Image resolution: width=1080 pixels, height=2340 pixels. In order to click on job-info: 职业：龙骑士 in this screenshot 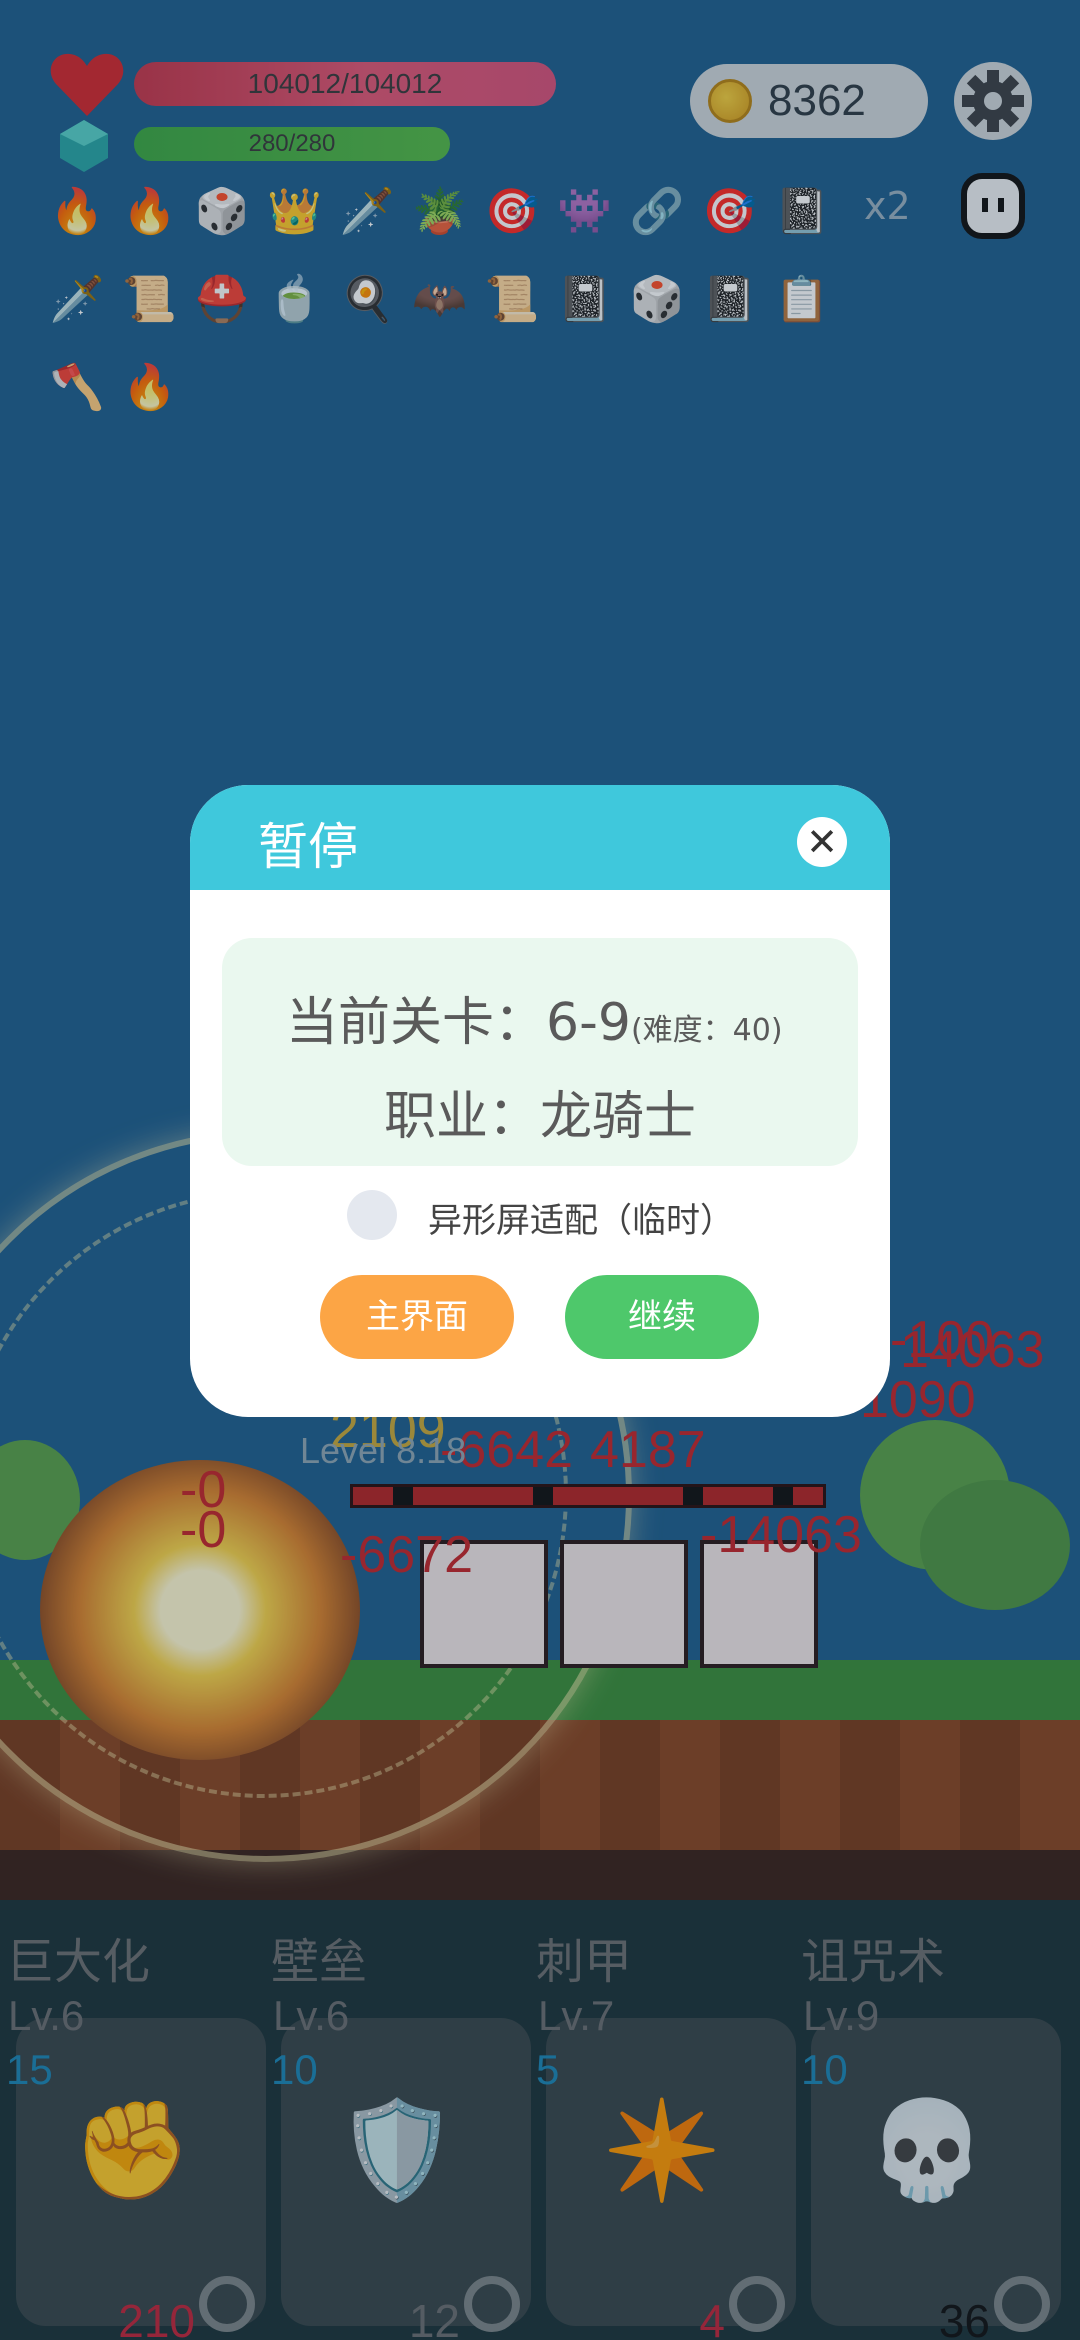, I will do `click(540, 1111)`.